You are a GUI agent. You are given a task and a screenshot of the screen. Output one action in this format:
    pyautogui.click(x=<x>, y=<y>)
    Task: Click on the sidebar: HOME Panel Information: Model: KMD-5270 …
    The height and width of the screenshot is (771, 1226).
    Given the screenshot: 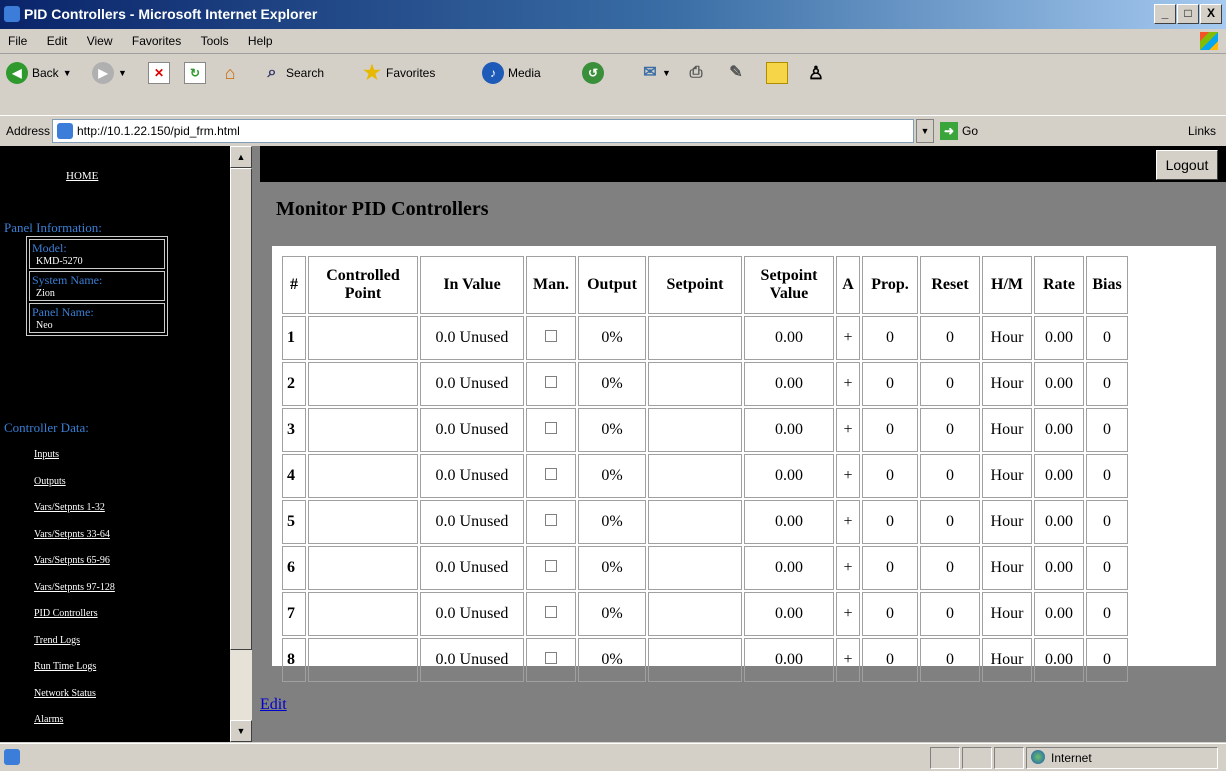 What is the action you would take?
    pyautogui.click(x=115, y=444)
    